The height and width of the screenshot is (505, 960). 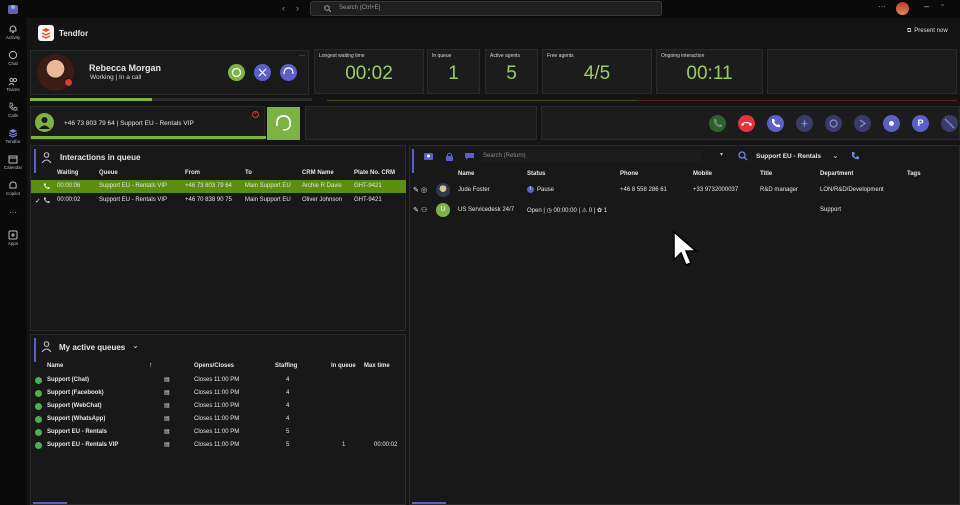 What do you see at coordinates (218, 380) in the screenshot?
I see `queue-row: Support (Chat) ▤ Closes 11:00 PM 4` at bounding box center [218, 380].